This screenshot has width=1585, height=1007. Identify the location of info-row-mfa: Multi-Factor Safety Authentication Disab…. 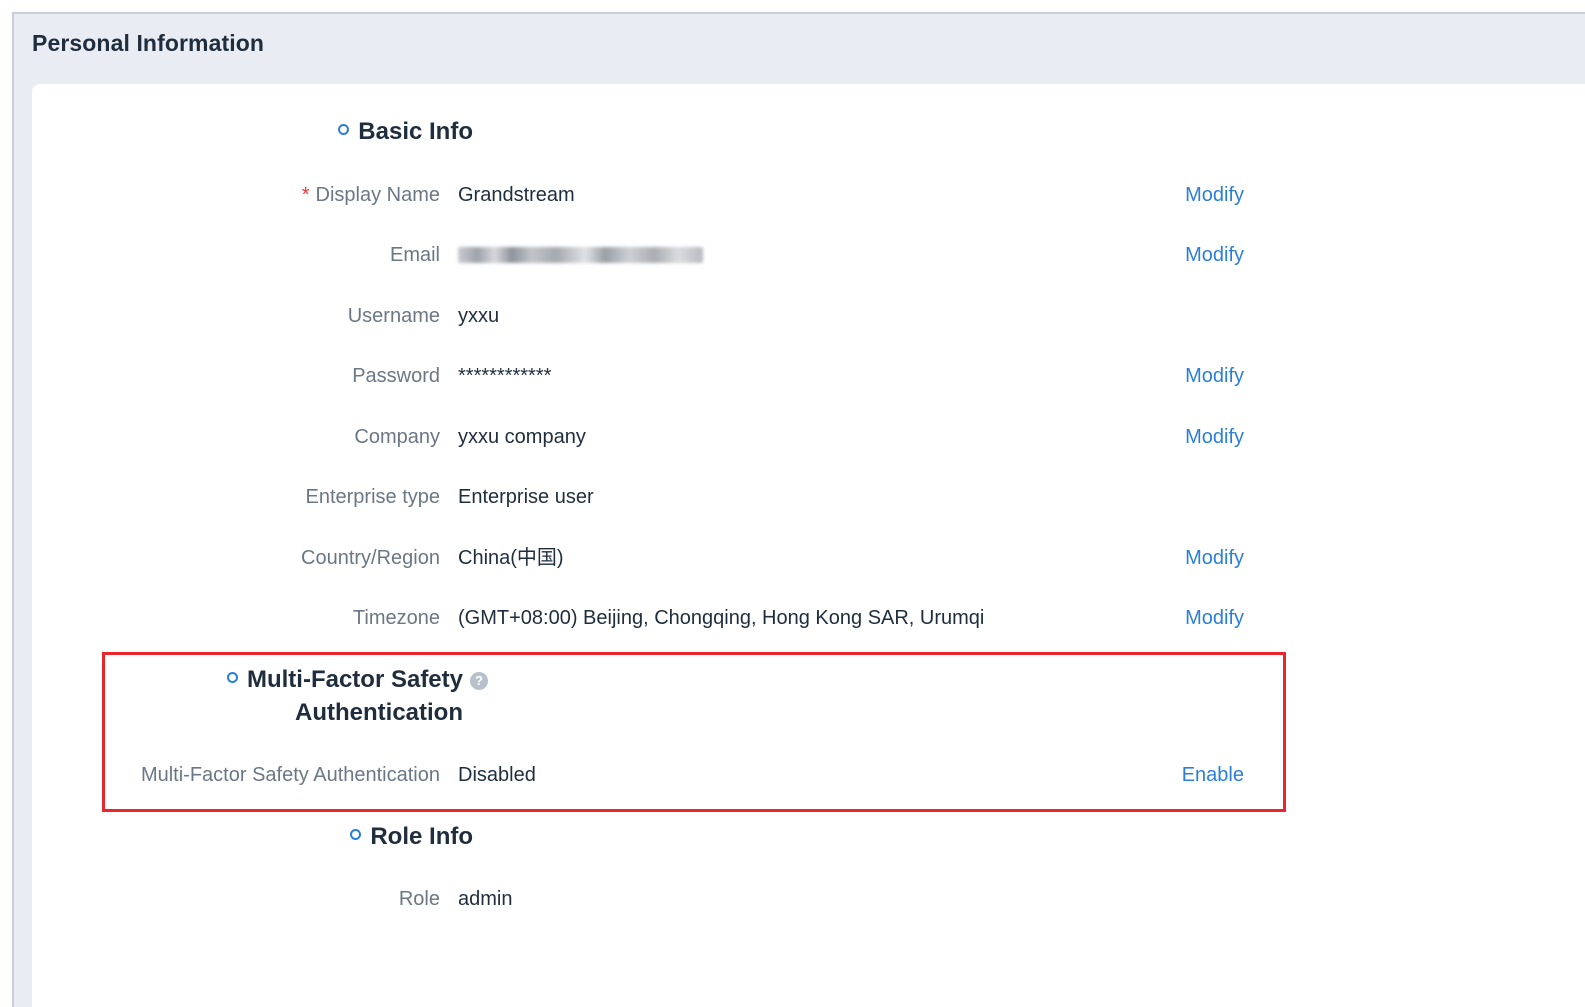
(650, 775).